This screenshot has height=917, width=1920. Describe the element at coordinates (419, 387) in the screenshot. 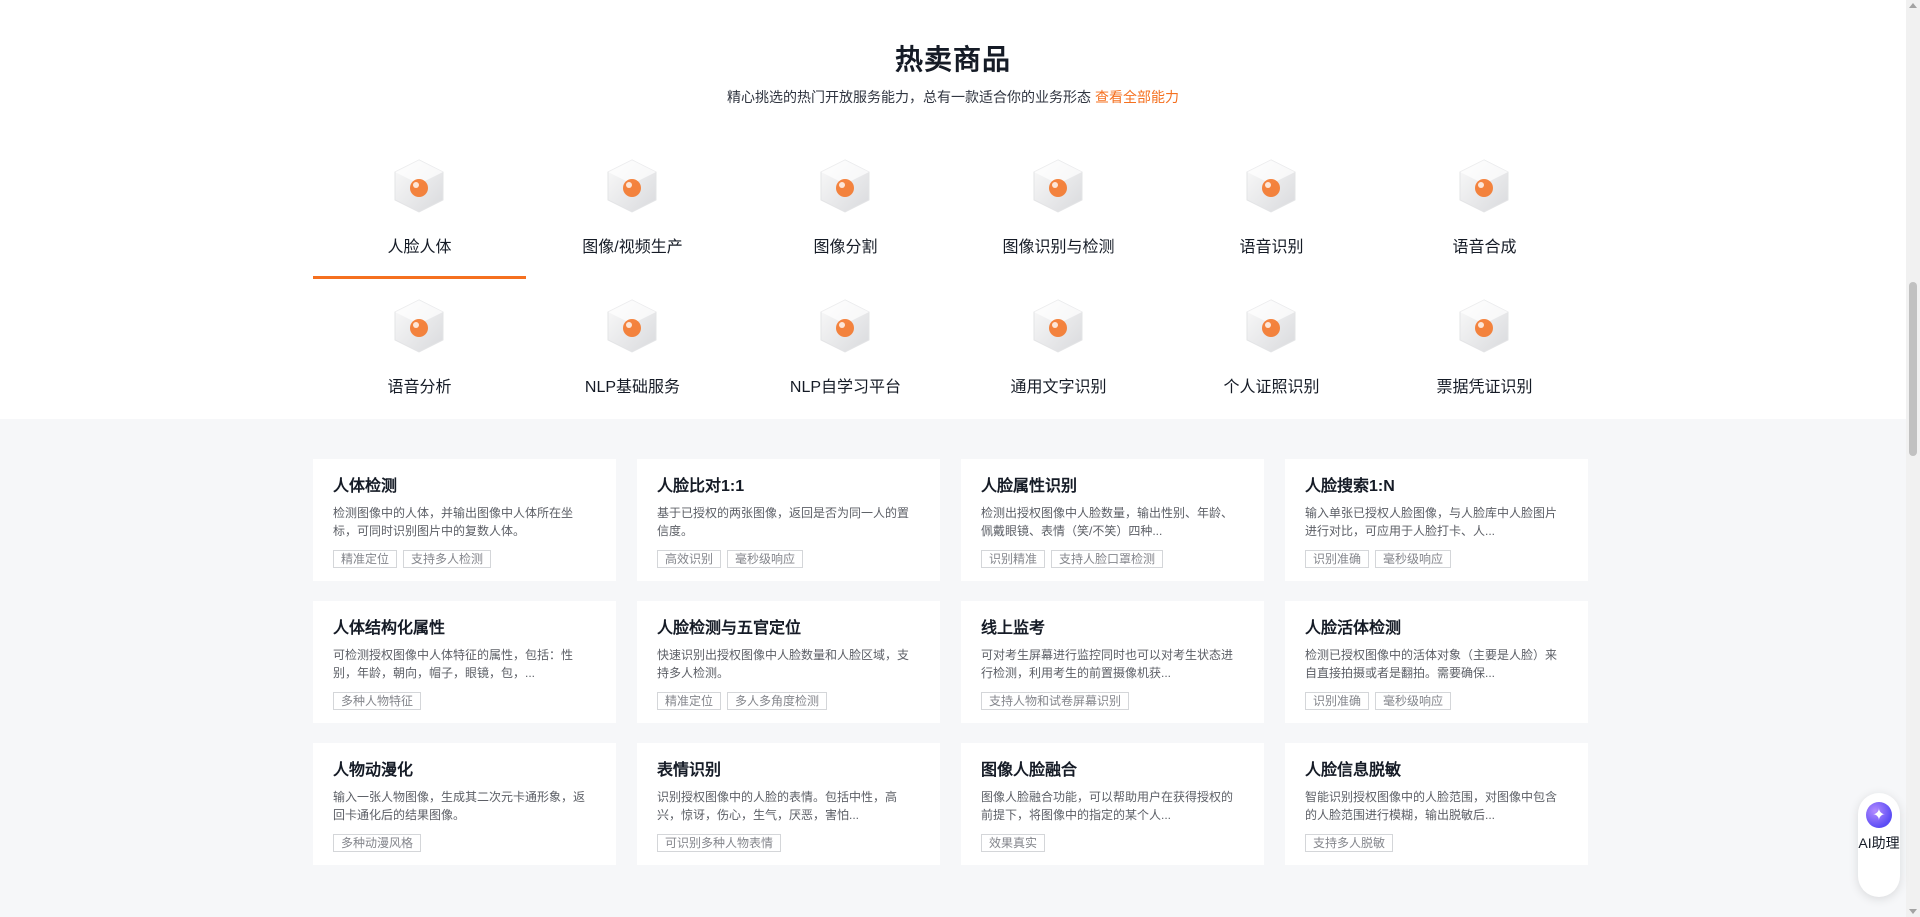

I see `category-tab-label: 语音分析` at that location.